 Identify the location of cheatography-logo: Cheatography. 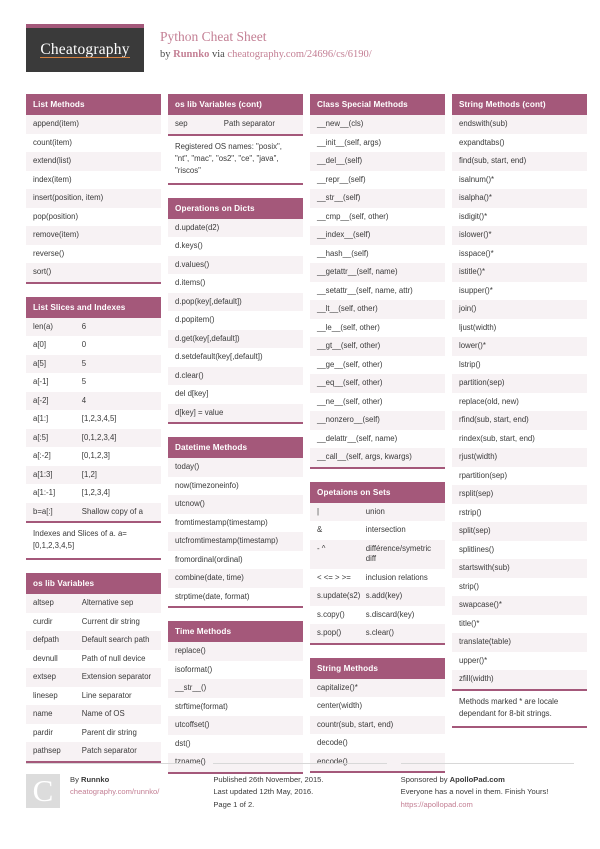
(85, 48).